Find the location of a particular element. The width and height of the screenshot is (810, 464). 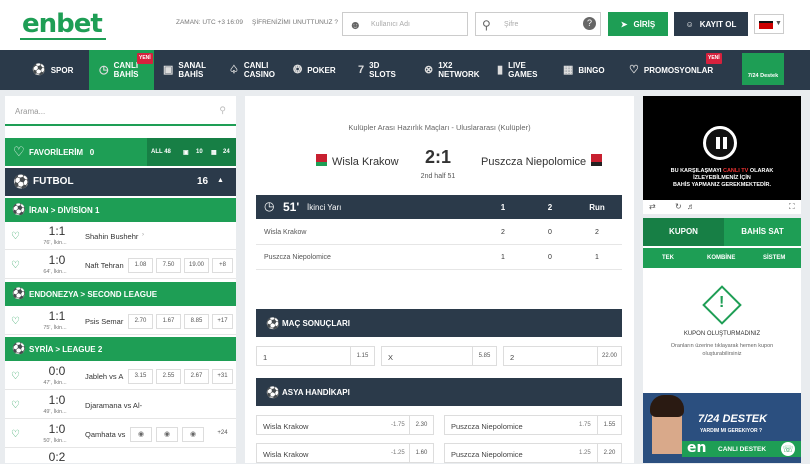

league-header: ⚽ SYRİA > LEAGUE 2 is located at coordinates (120, 349).